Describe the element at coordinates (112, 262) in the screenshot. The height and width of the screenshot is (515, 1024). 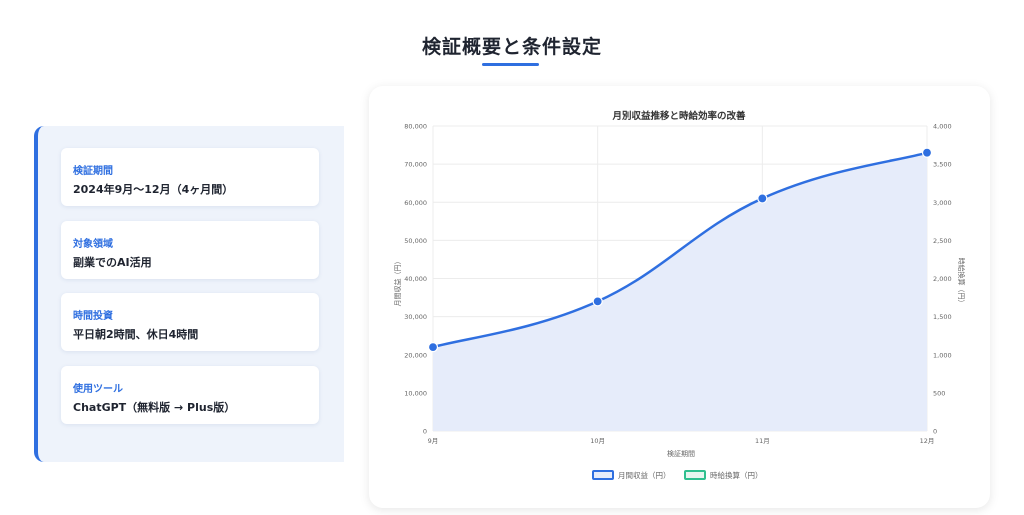
I see `info-value: 副業でのAI活用` at that location.